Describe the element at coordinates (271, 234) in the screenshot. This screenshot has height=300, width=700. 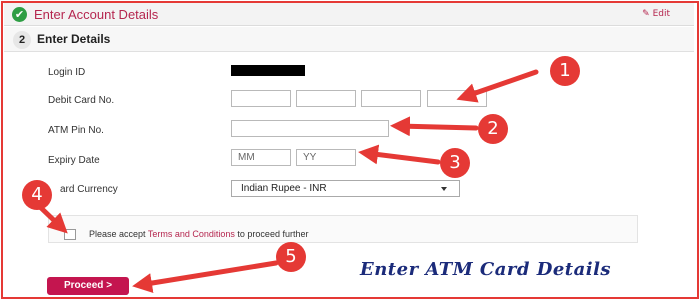
I see `terms-suffix: to proceed further` at that location.